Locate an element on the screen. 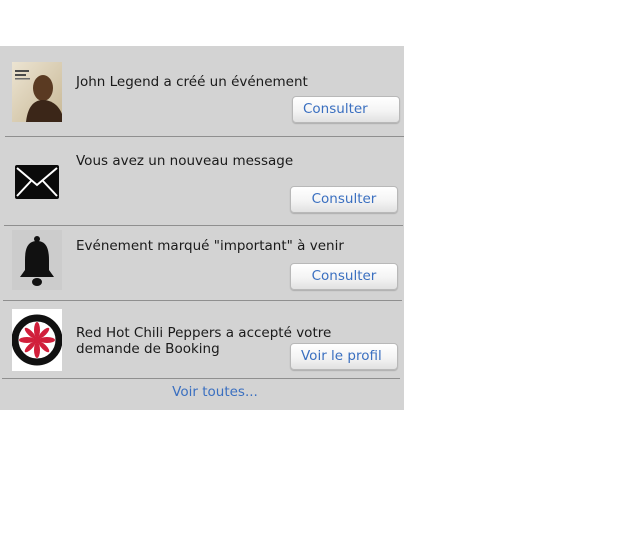 This screenshot has width=632, height=544. envelope-icon is located at coordinates (39, 182).